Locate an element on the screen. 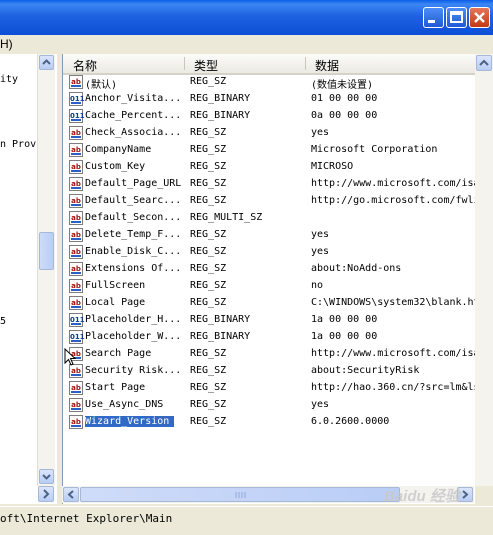  list-vertical-scrollbar is located at coordinates (484, 270).